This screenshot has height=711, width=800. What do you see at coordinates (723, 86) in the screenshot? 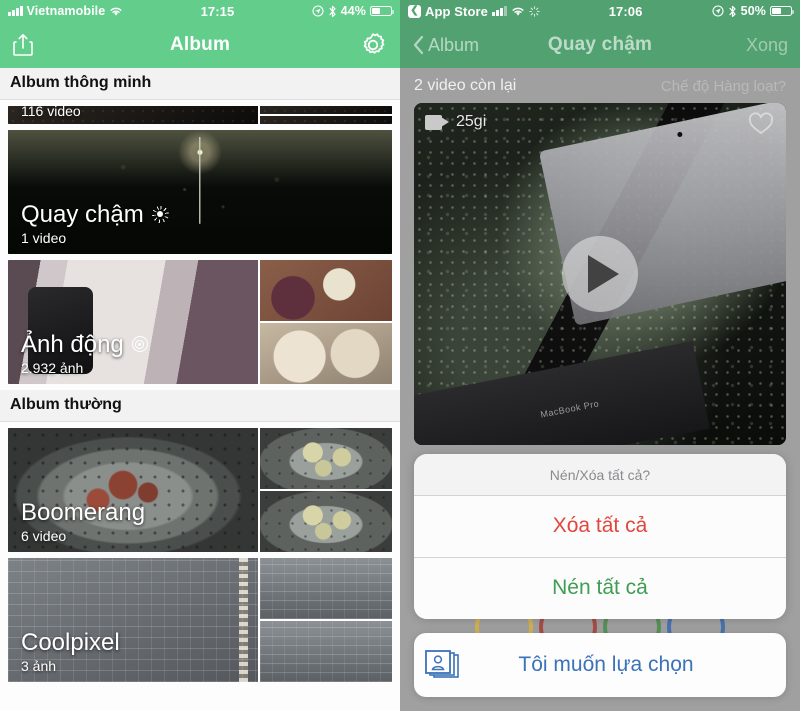
I see `batch-mode-link: Chế độ Hàng loạt?` at bounding box center [723, 86].